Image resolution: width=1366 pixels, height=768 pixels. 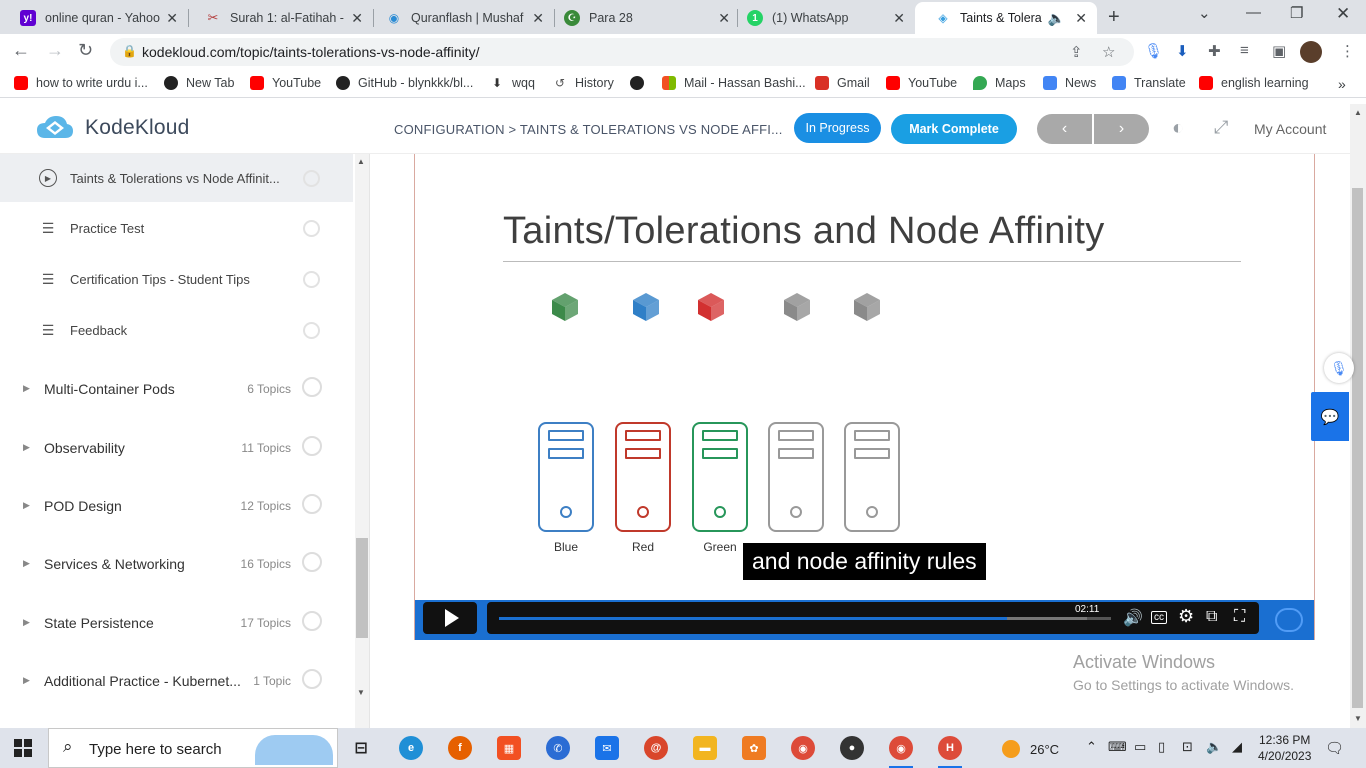 What do you see at coordinates (1244, 50) in the screenshot?
I see `media-icon: ≡` at bounding box center [1244, 50].